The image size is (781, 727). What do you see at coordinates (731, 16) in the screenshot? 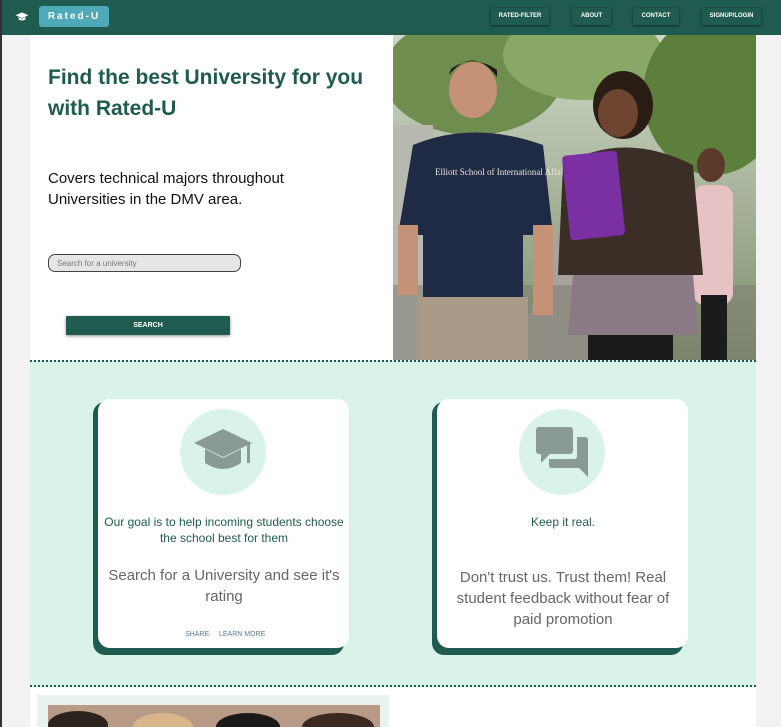
I see `nav-signup-login: SIGNUP/LOGIN` at bounding box center [731, 16].